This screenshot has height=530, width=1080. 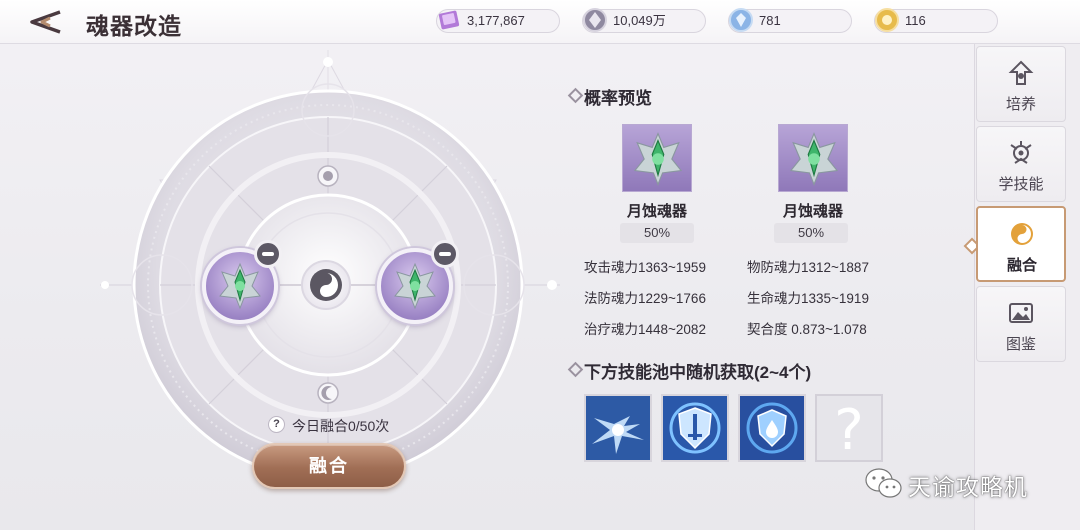 What do you see at coordinates (618, 96) in the screenshot?
I see `preview-title: 概率预览` at bounding box center [618, 96].